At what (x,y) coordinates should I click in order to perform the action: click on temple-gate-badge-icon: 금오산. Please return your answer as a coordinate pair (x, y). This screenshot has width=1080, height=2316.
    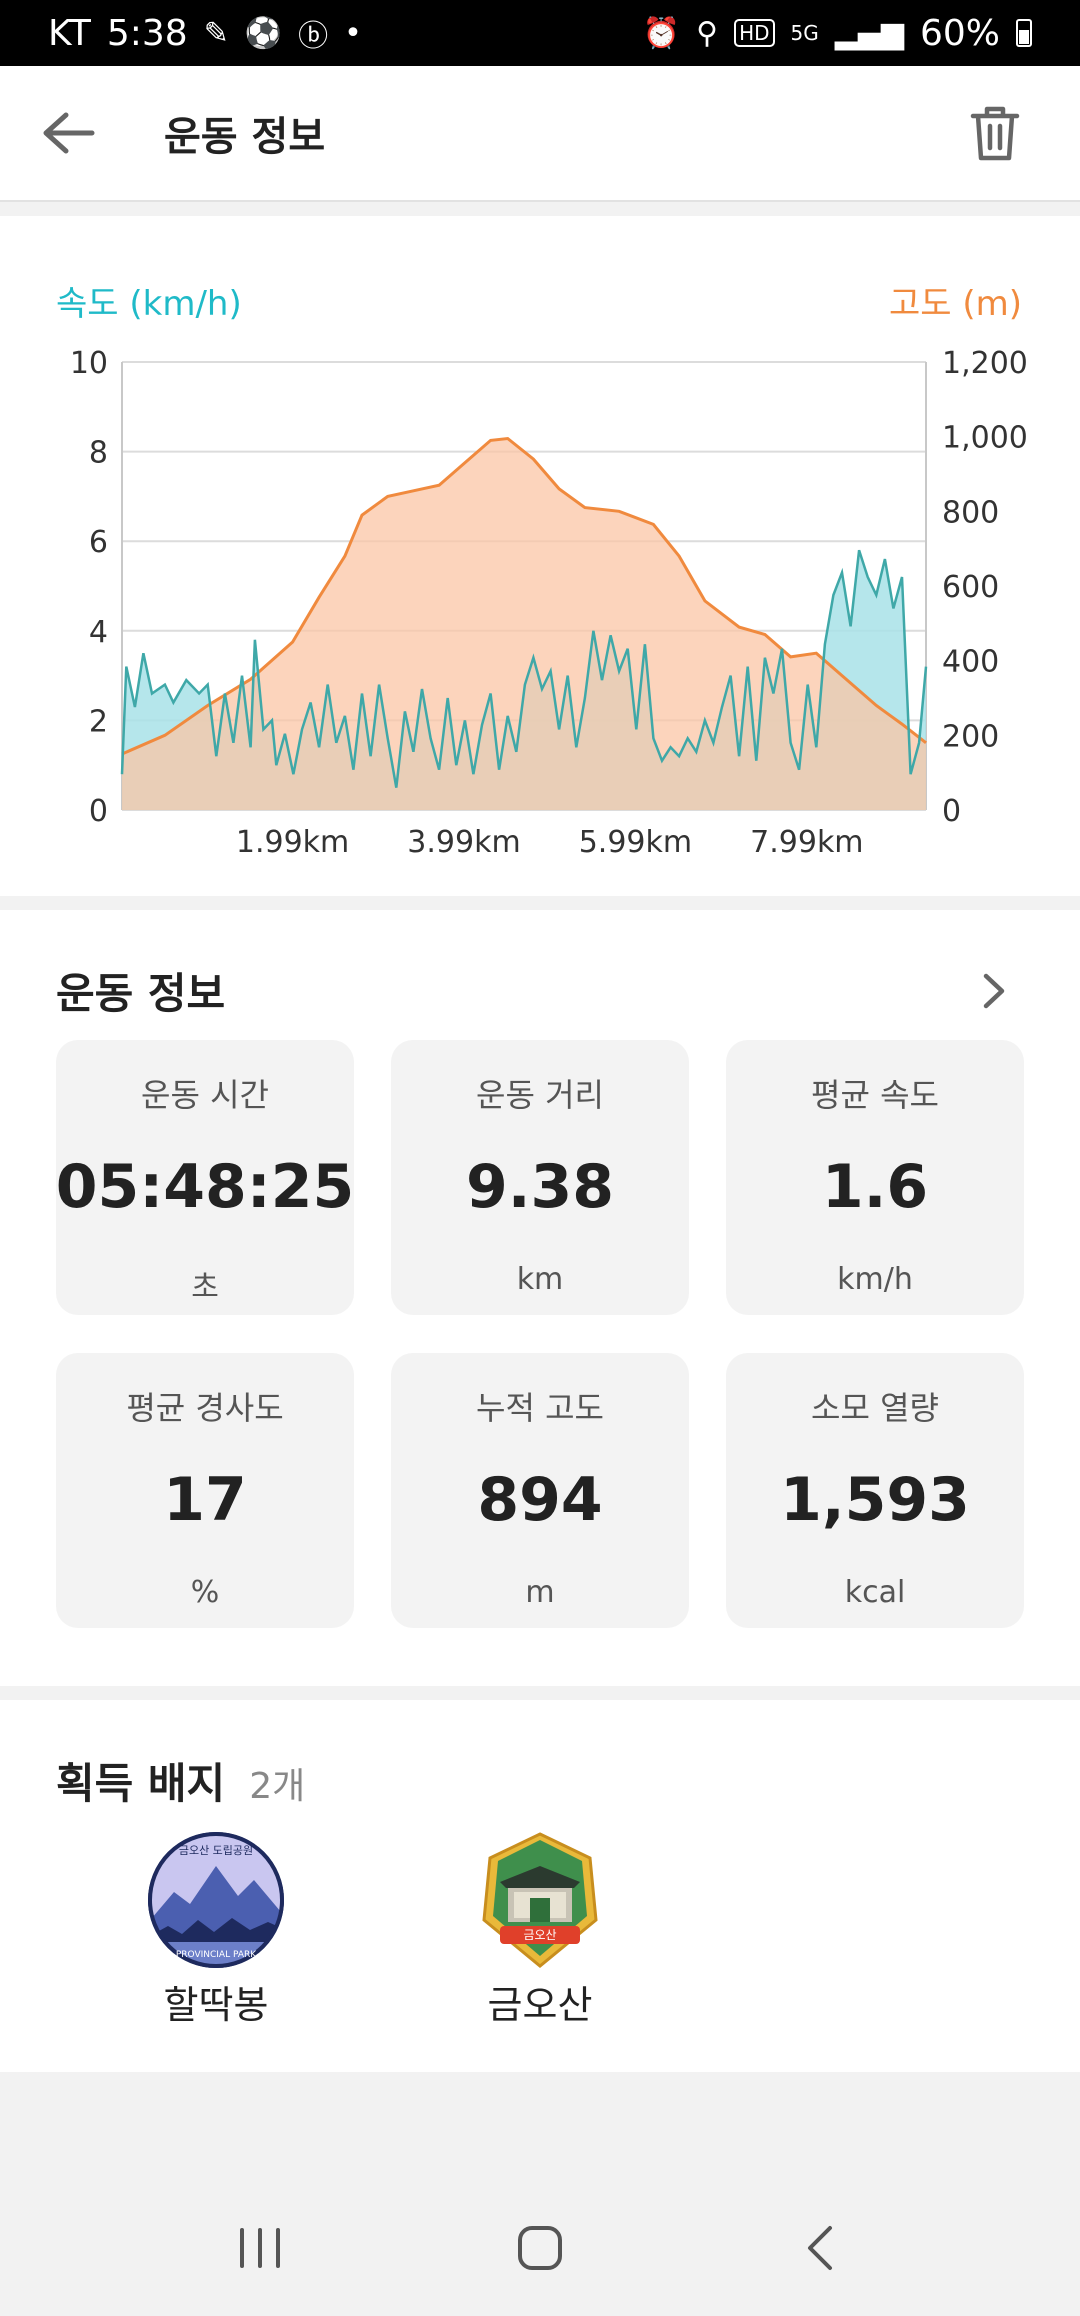
    Looking at the image, I should click on (540, 1900).